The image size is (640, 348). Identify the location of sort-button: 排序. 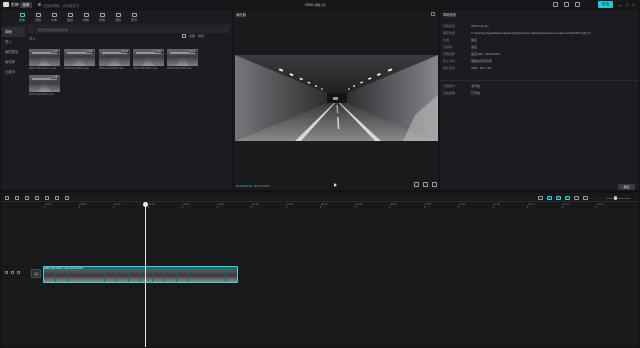
(201, 36).